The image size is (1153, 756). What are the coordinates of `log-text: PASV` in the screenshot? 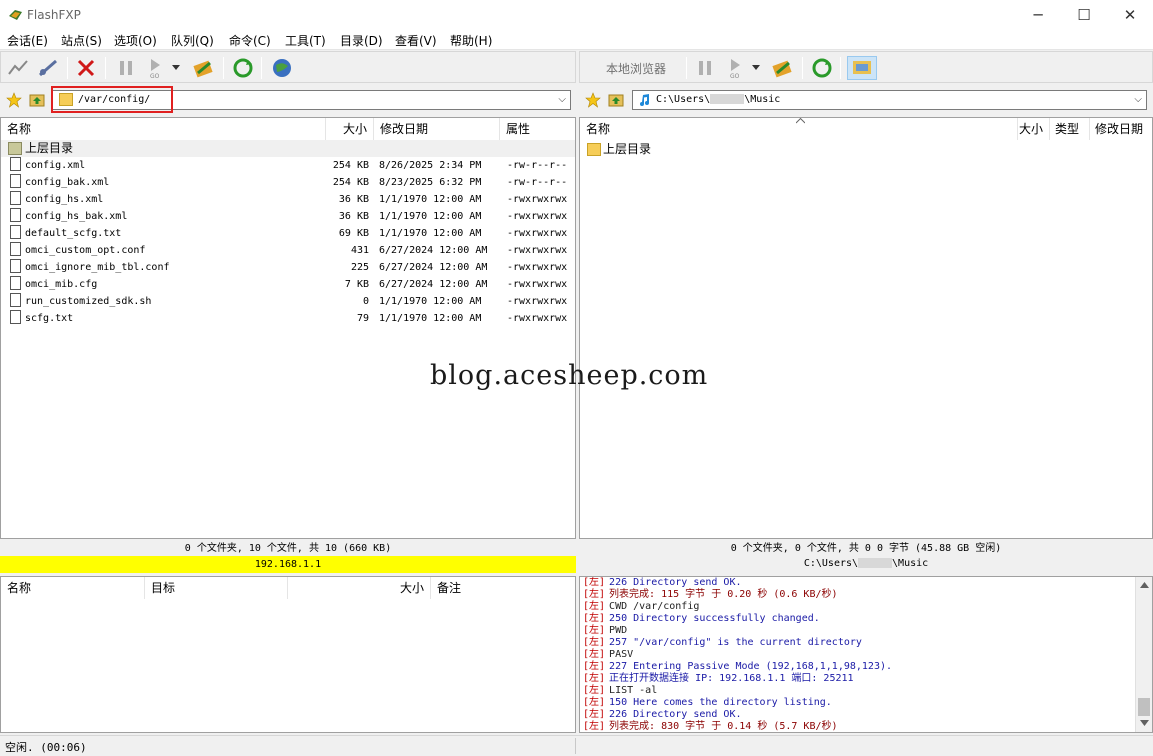 It's located at (621, 654).